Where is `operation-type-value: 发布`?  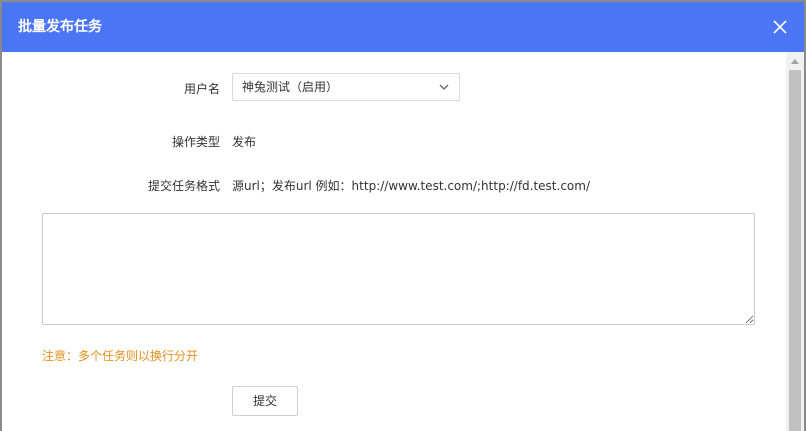
operation-type-value: 发布 is located at coordinates (244, 142).